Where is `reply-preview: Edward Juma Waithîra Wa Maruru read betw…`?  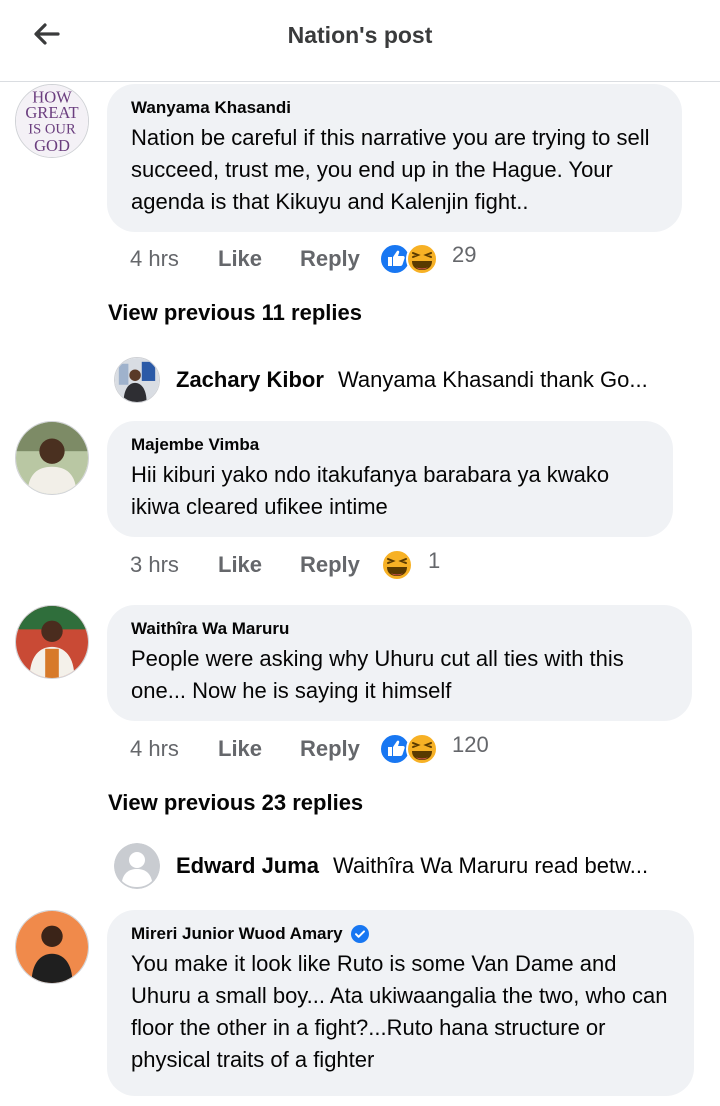
reply-preview: Edward Juma Waithîra Wa Maruru read betw… is located at coordinates (381, 866).